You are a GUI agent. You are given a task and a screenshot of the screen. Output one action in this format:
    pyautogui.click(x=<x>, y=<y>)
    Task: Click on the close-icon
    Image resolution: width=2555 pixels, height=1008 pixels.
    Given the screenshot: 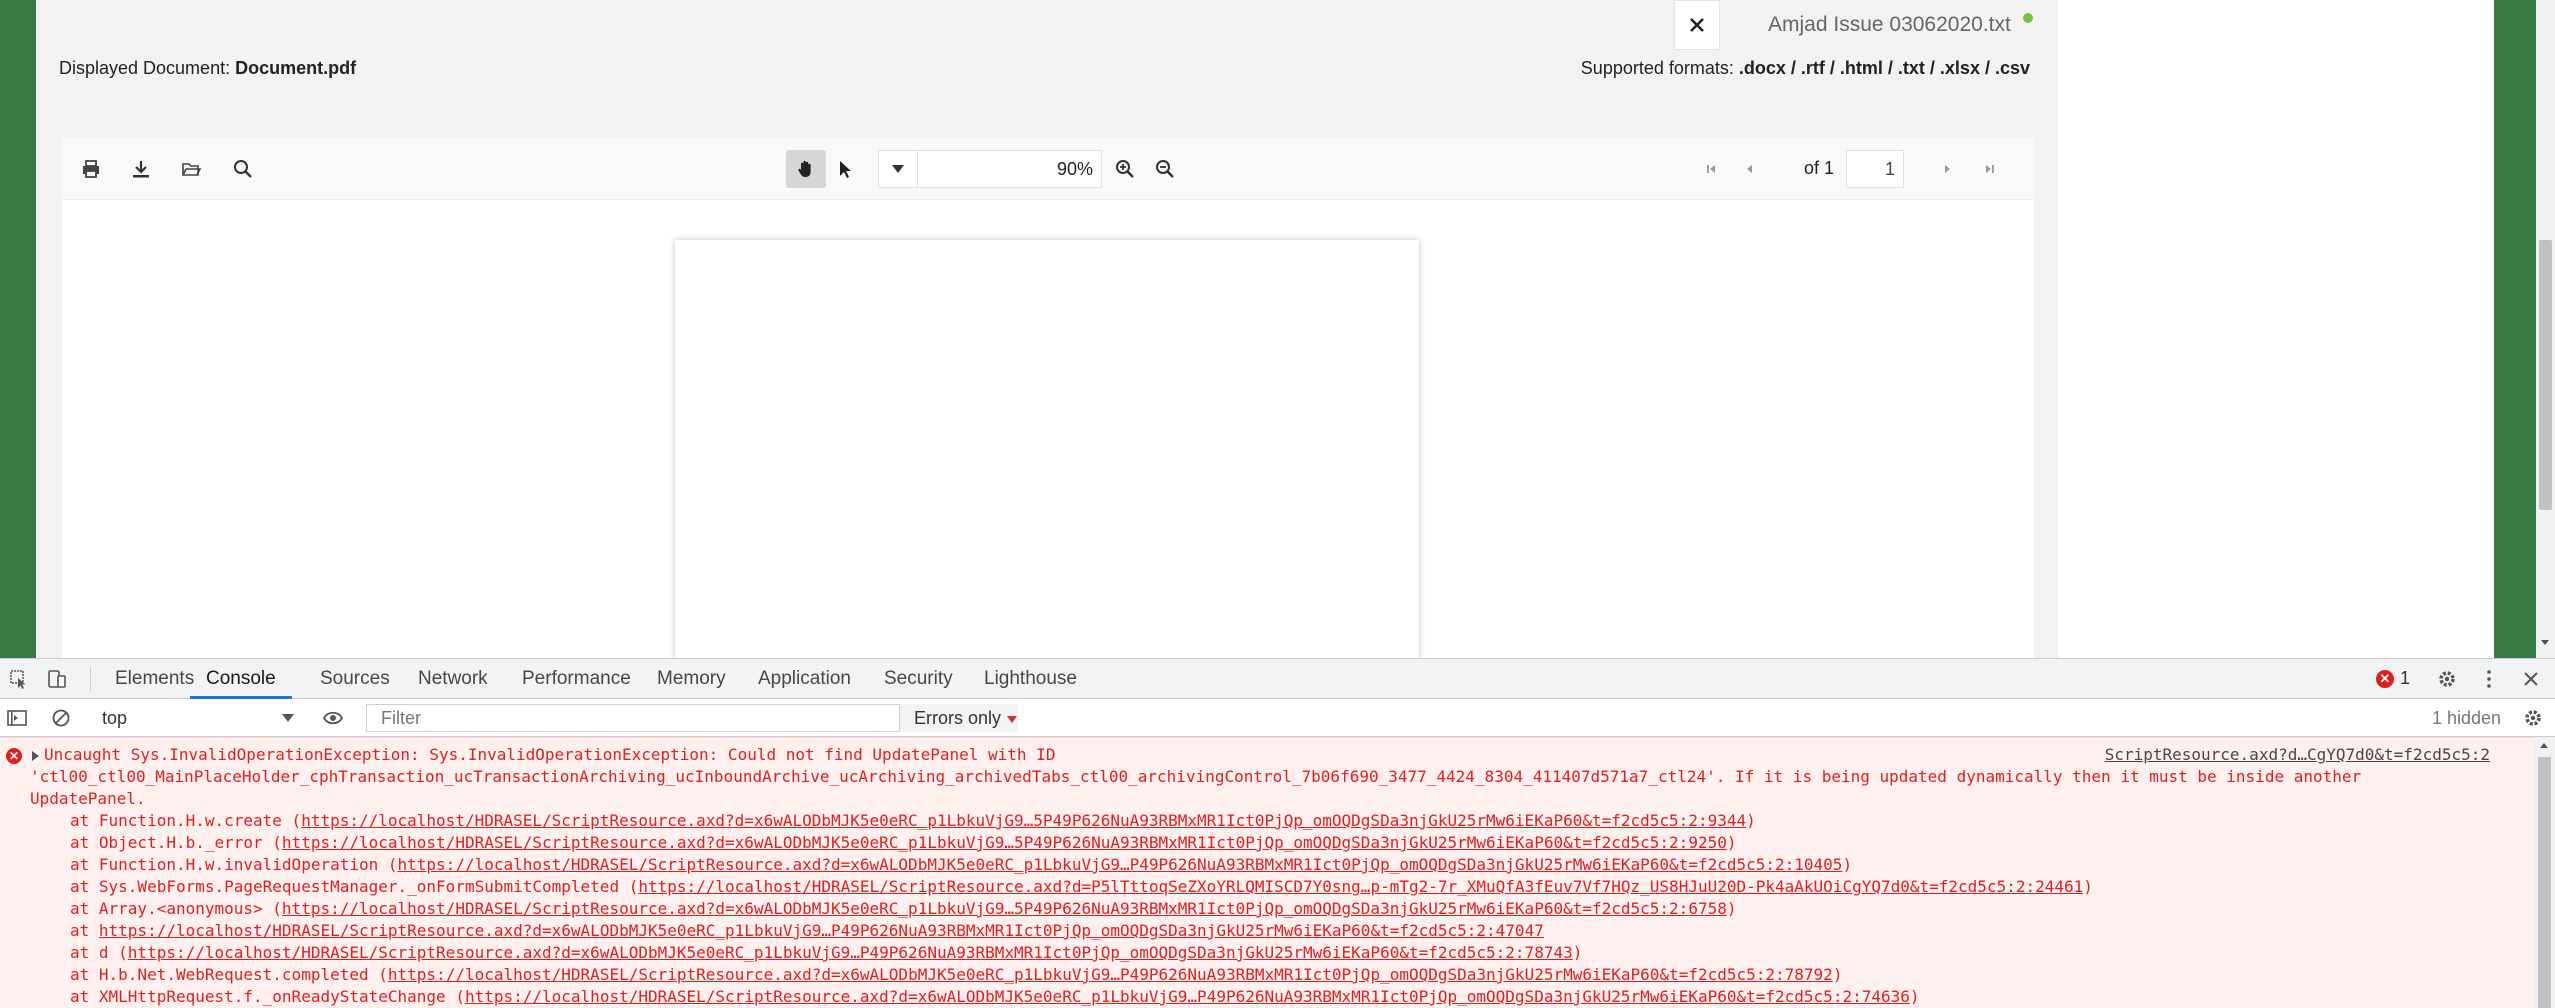 What is the action you would take?
    pyautogui.click(x=1697, y=25)
    